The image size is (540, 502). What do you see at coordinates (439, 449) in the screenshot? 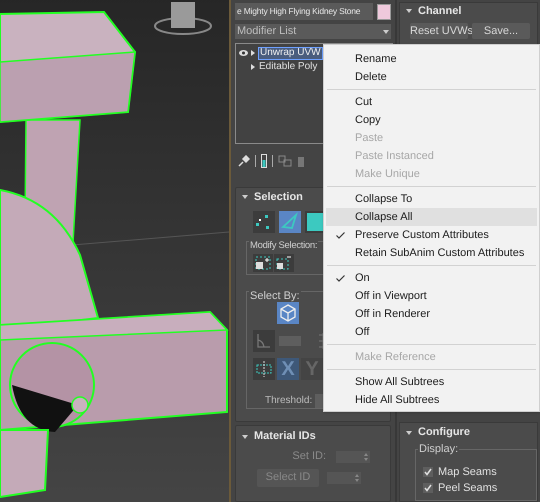
I see `group-label: Display:` at bounding box center [439, 449].